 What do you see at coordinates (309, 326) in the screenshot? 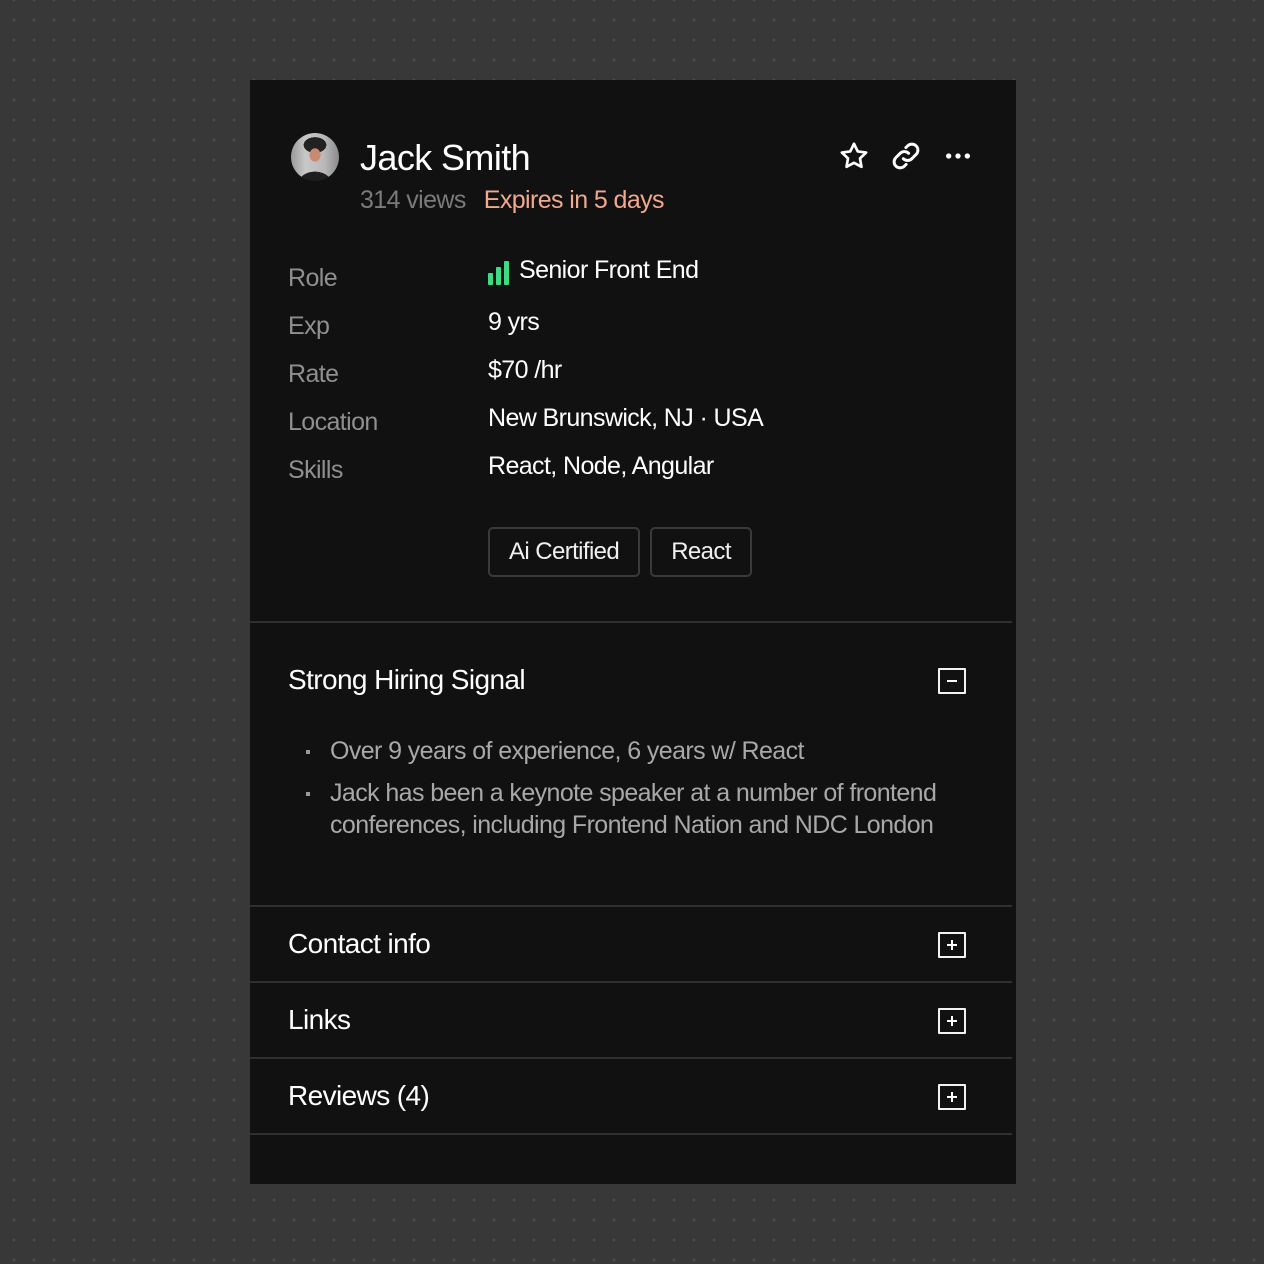
I see `field-label: Exp` at bounding box center [309, 326].